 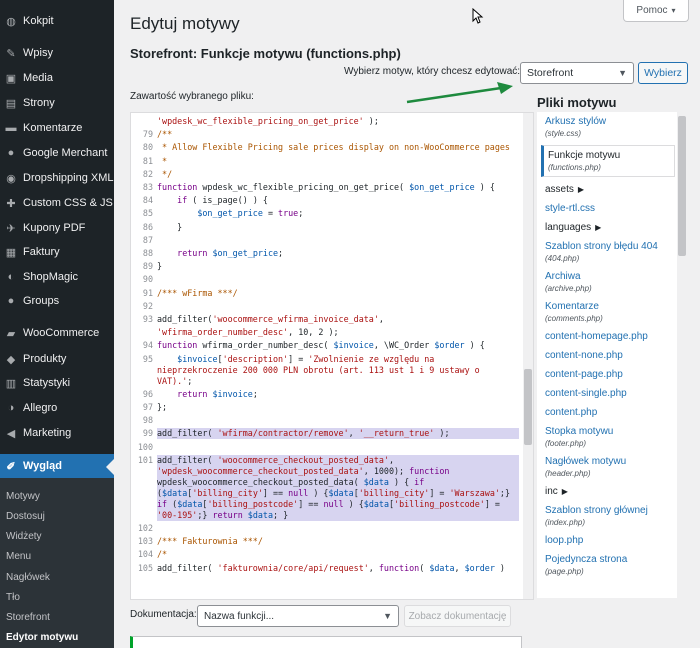 What do you see at coordinates (528, 407) in the screenshot?
I see `editor-scrollbar-thumb` at bounding box center [528, 407].